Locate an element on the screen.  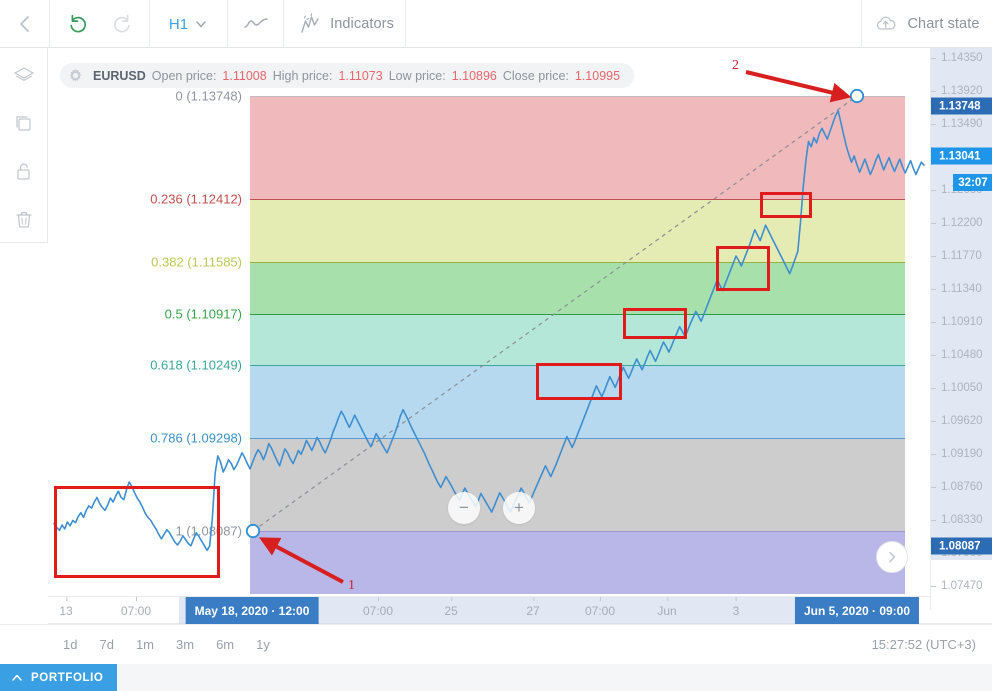
range-7d: 7d is located at coordinates (106, 644).